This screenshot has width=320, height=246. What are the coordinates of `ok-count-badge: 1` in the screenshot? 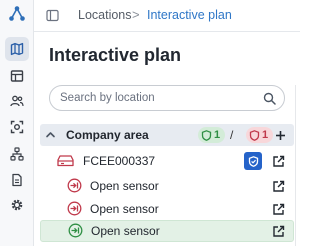 It's located at (212, 135).